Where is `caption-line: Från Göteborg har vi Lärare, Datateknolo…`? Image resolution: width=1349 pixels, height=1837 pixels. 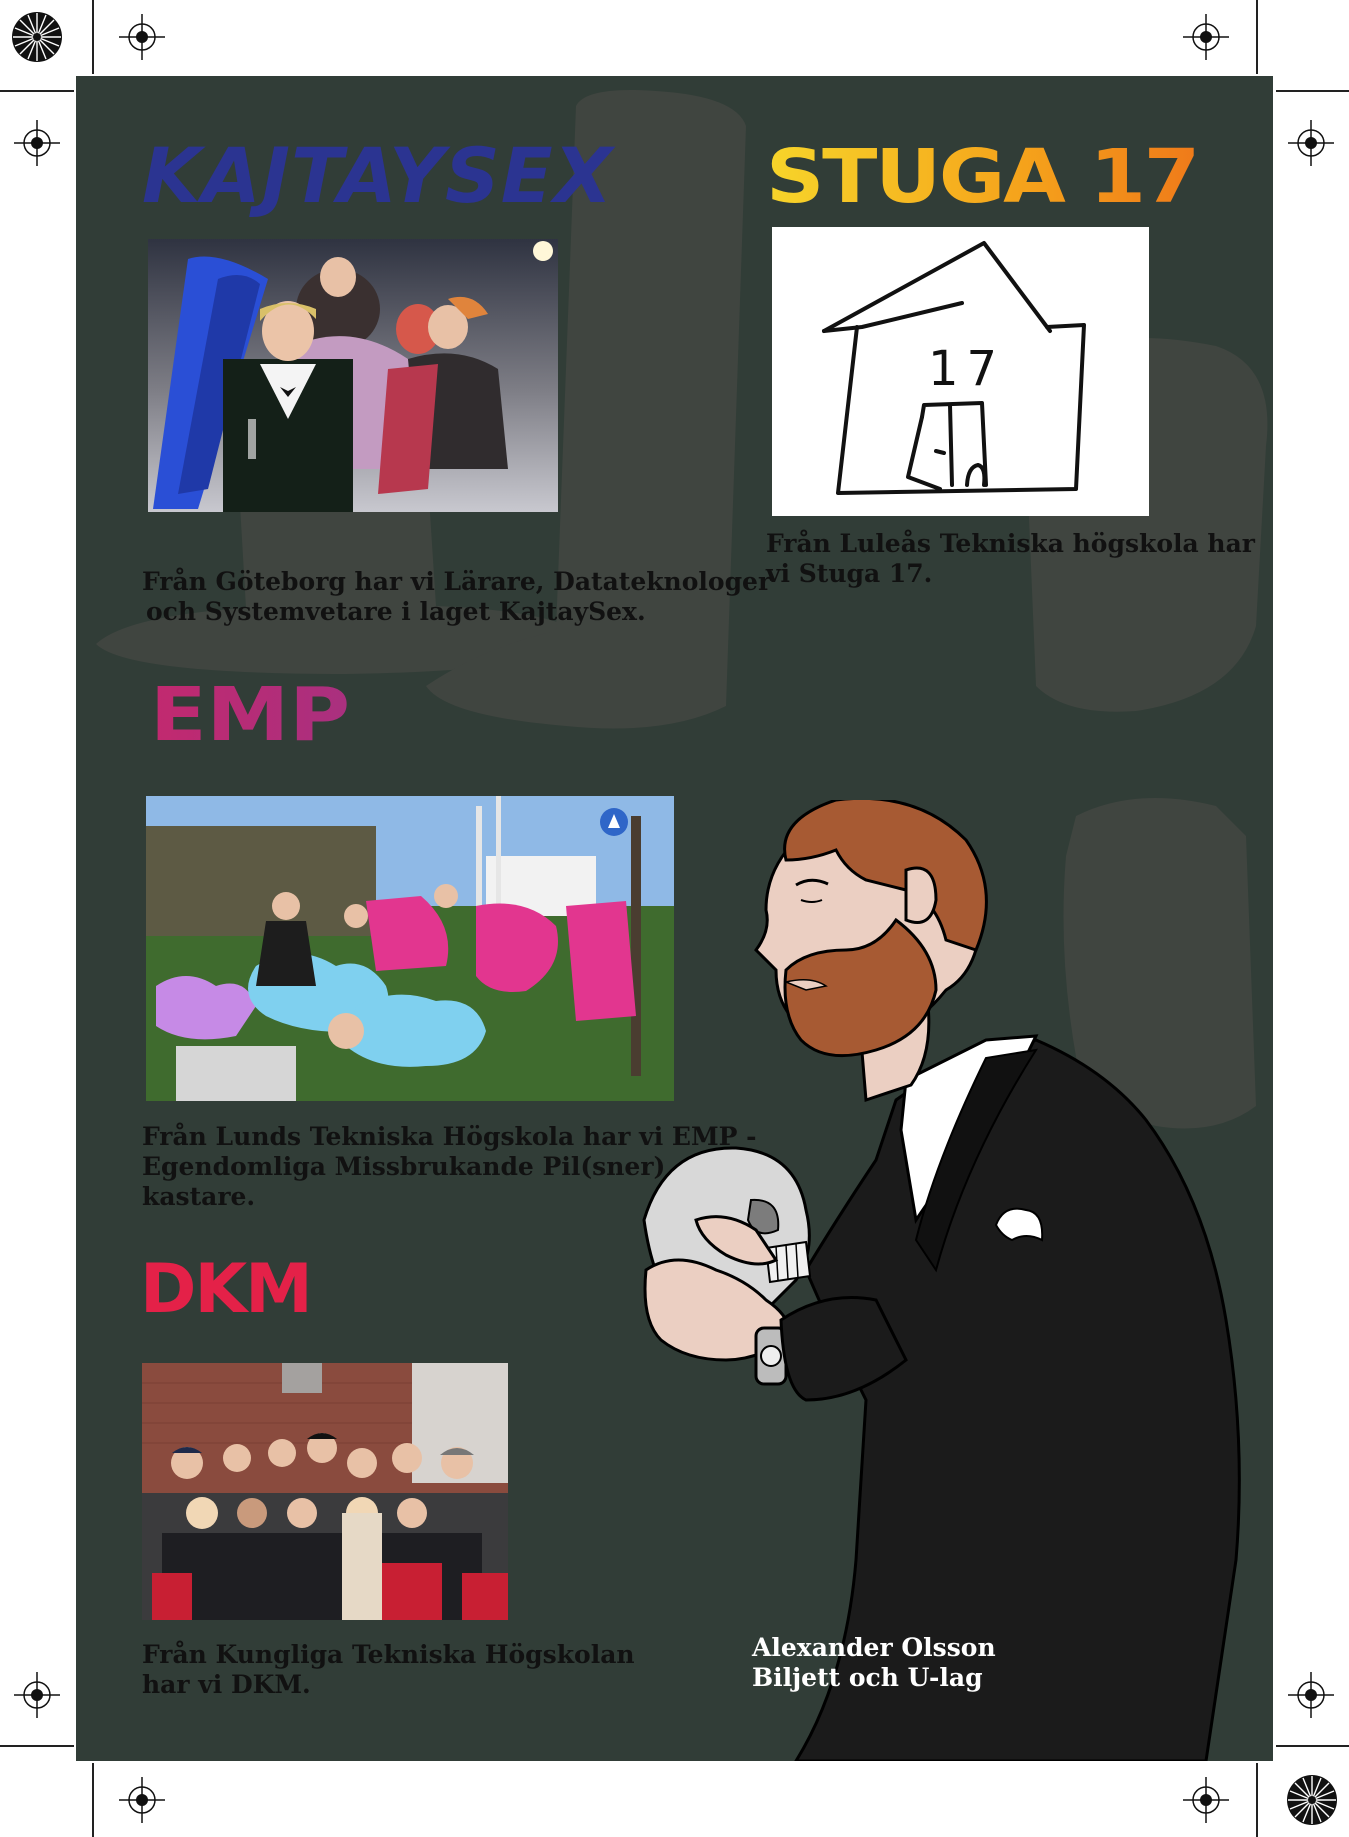
caption-line: Från Göteborg har vi Lärare, Datateknolo… is located at coordinates (457, 581).